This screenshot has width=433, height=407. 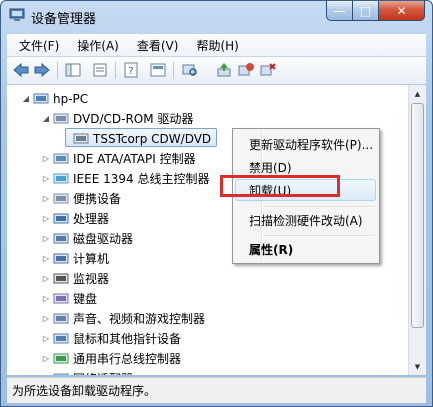 I want to click on help-icon: ?, so click(x=131, y=70).